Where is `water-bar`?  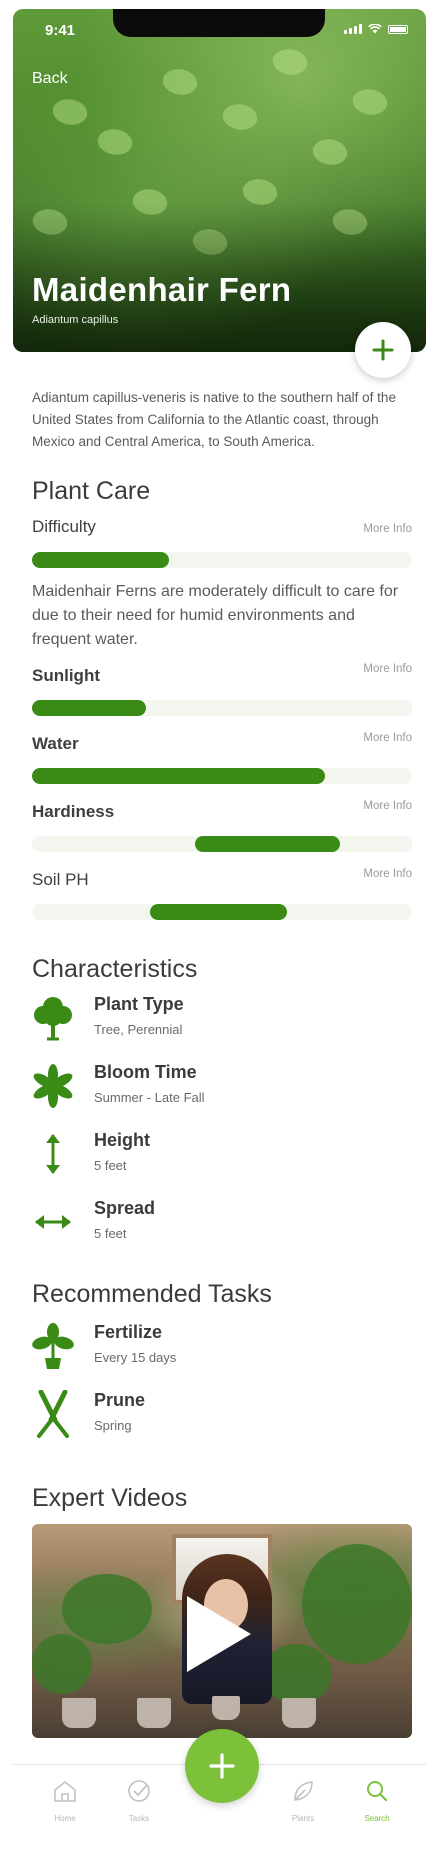
water-bar is located at coordinates (222, 776).